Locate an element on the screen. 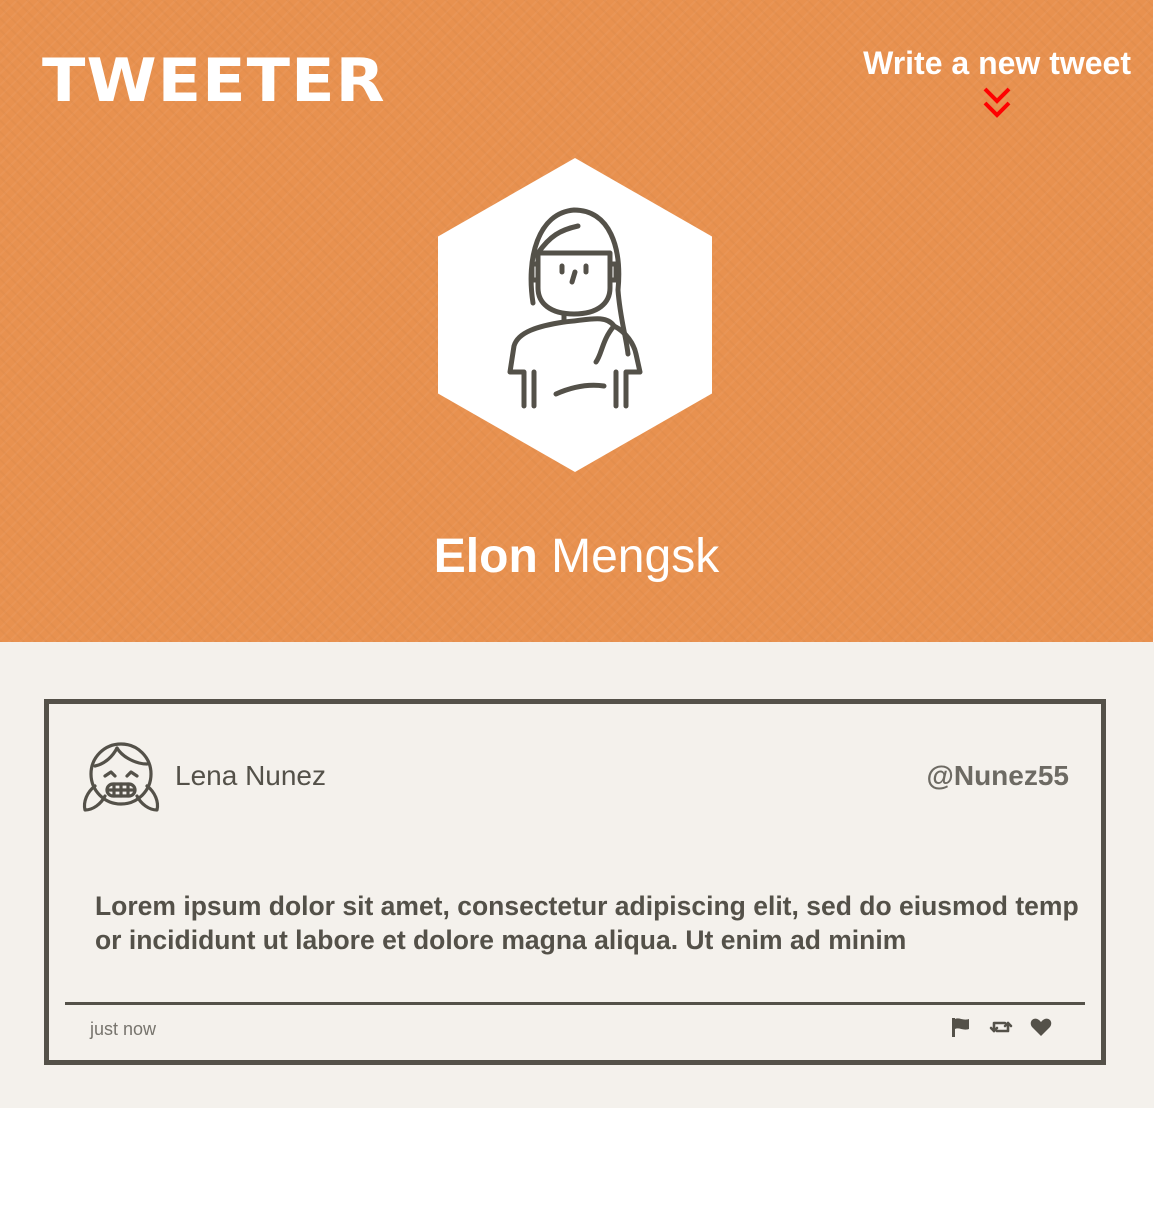 The height and width of the screenshot is (1228, 1154). tweet-actions is located at coordinates (1001, 1027).